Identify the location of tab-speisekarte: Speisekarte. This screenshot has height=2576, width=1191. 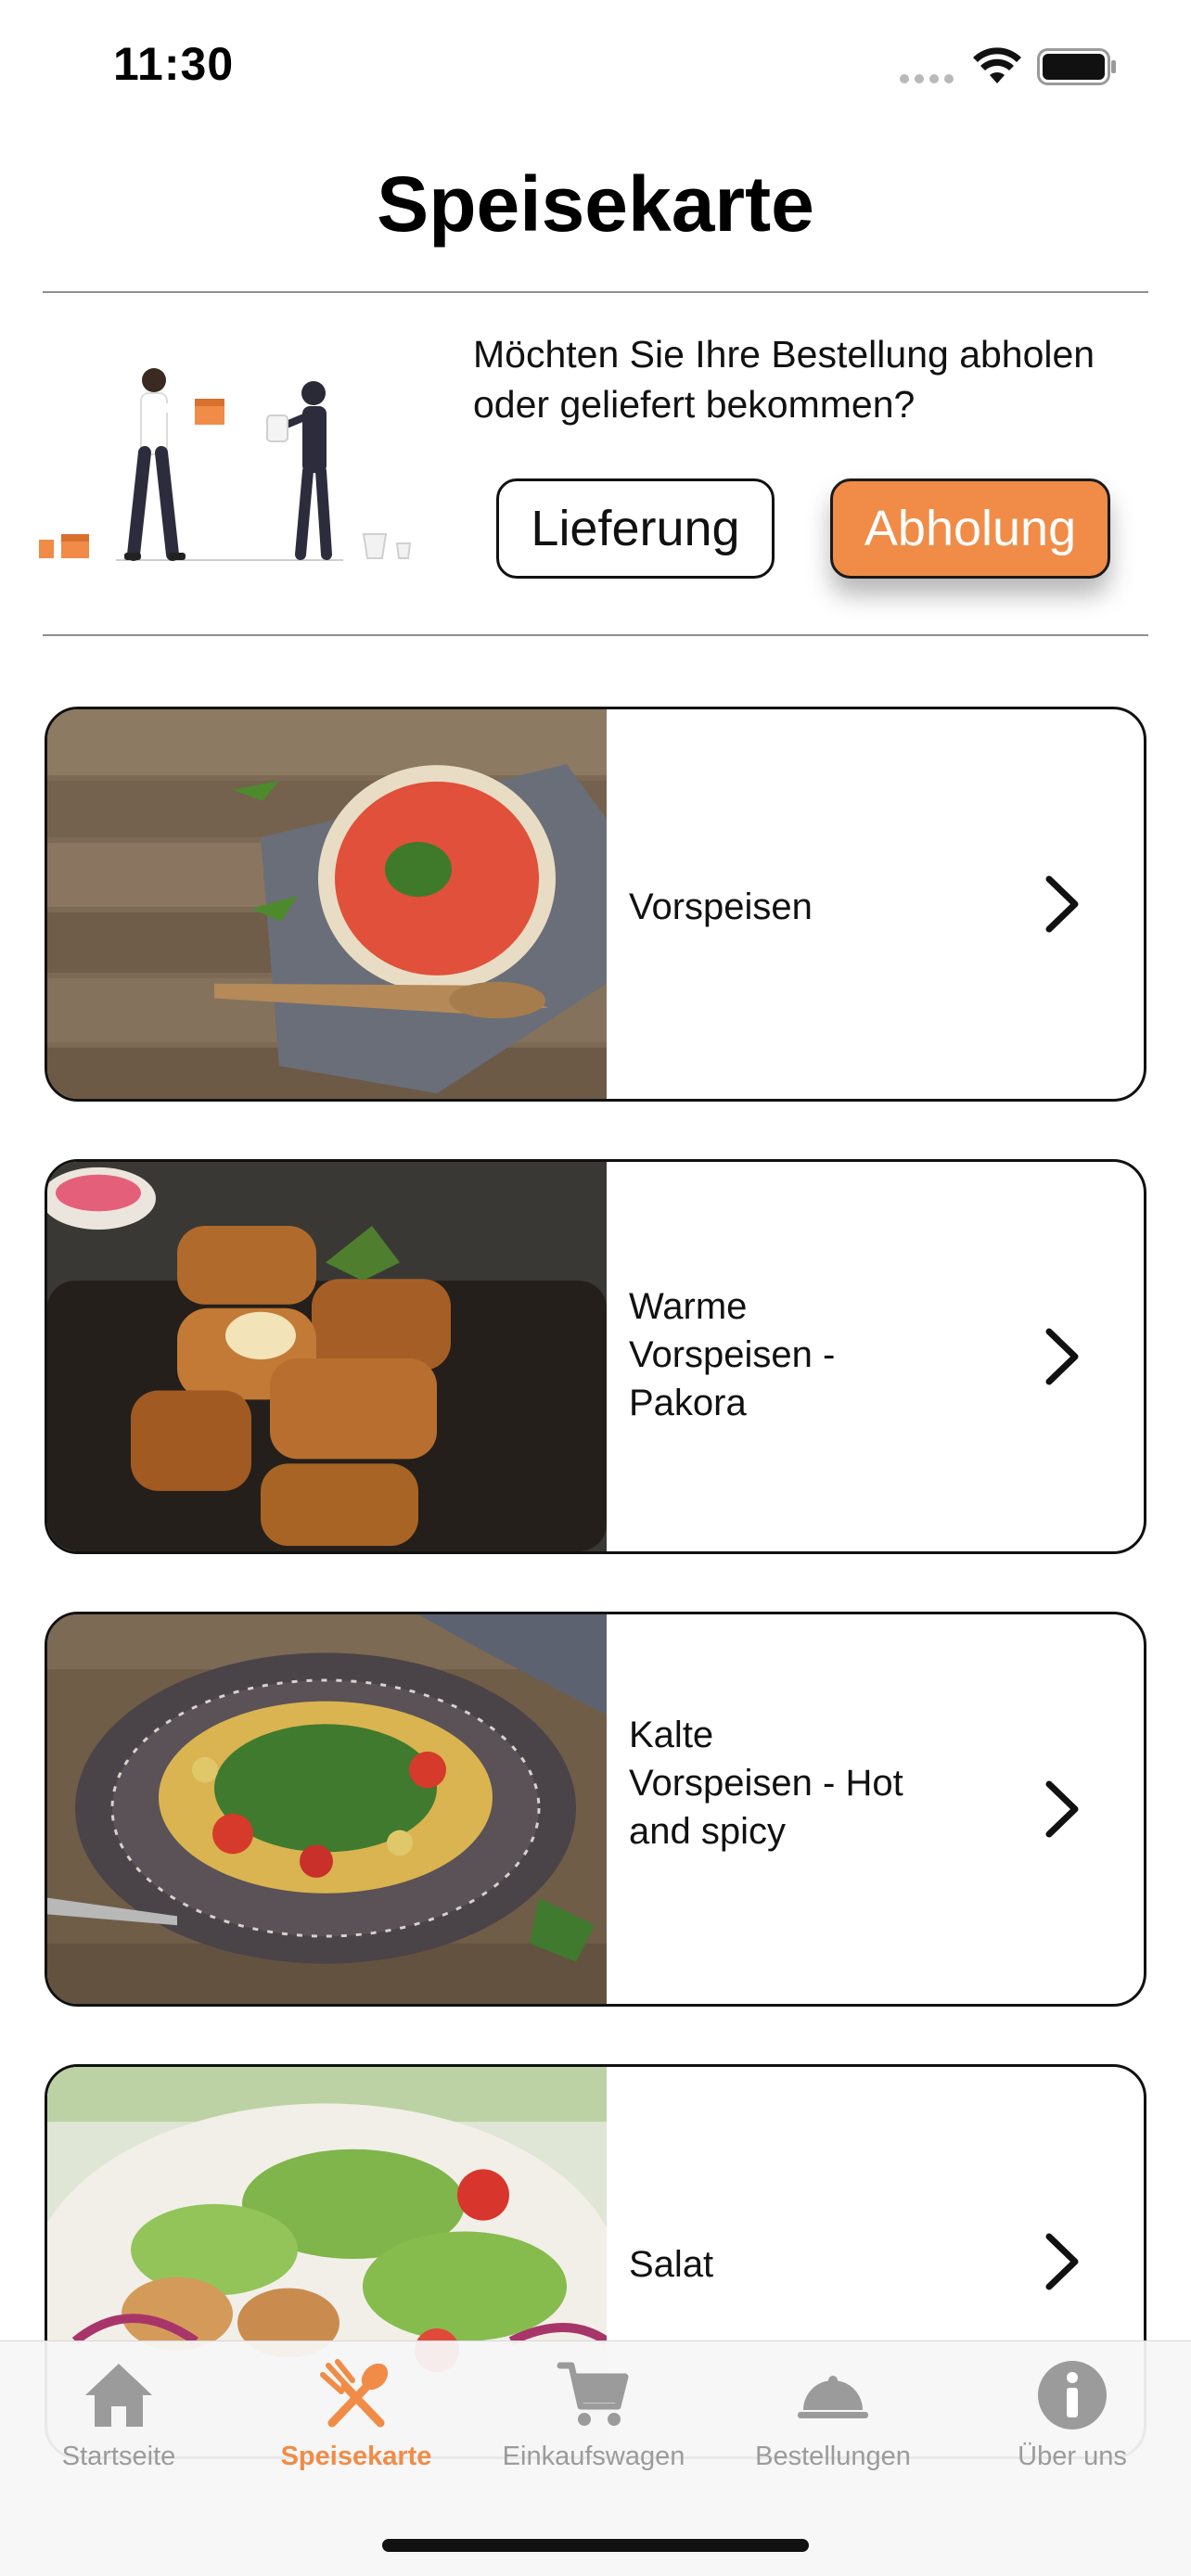
(356, 2415).